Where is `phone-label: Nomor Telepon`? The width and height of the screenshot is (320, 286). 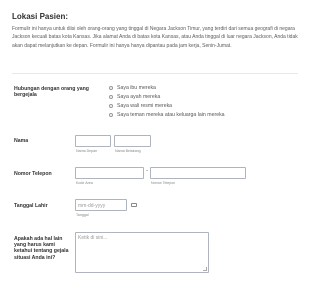
phone-label: Nomor Telepon is located at coordinates (33, 174).